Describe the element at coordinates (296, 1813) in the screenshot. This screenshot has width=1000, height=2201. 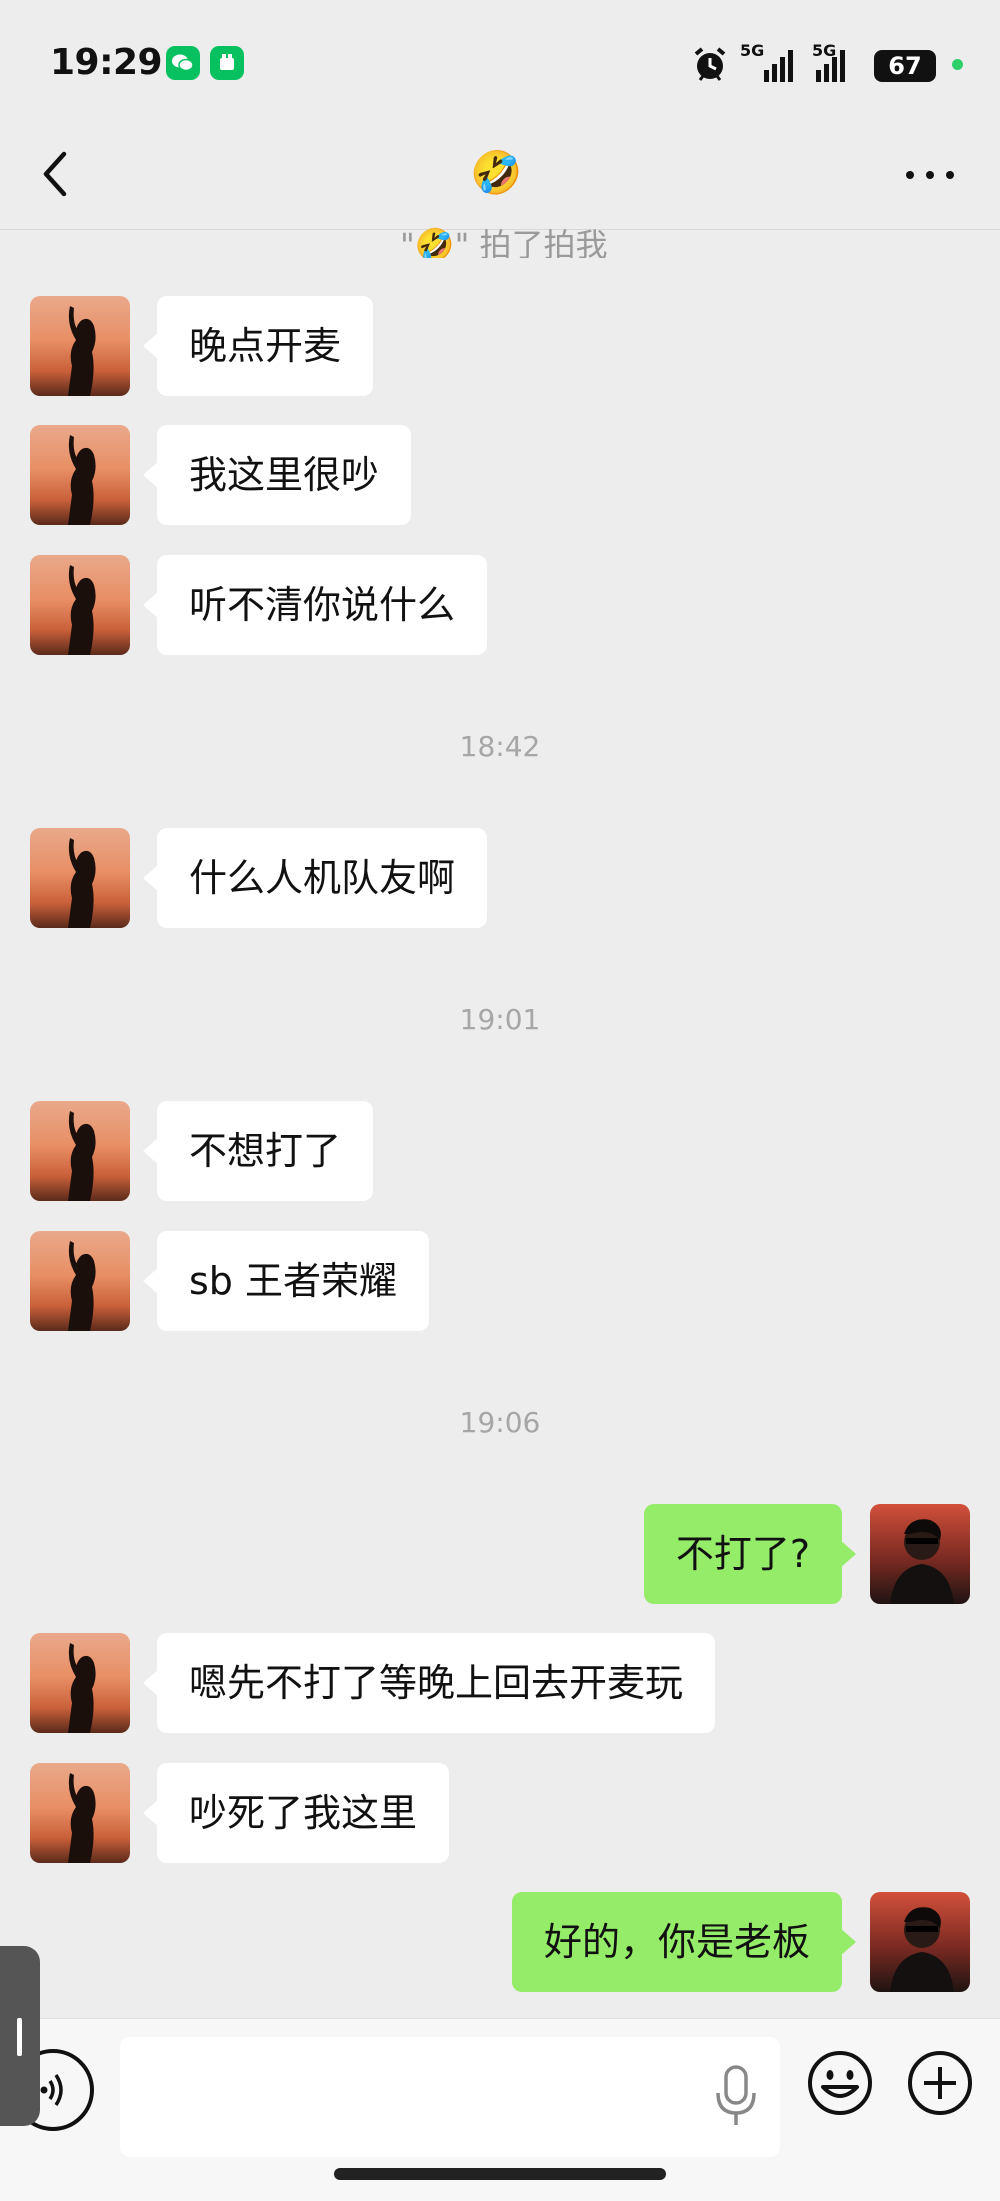
I see `incoming-message: 吵死了我这里` at that location.